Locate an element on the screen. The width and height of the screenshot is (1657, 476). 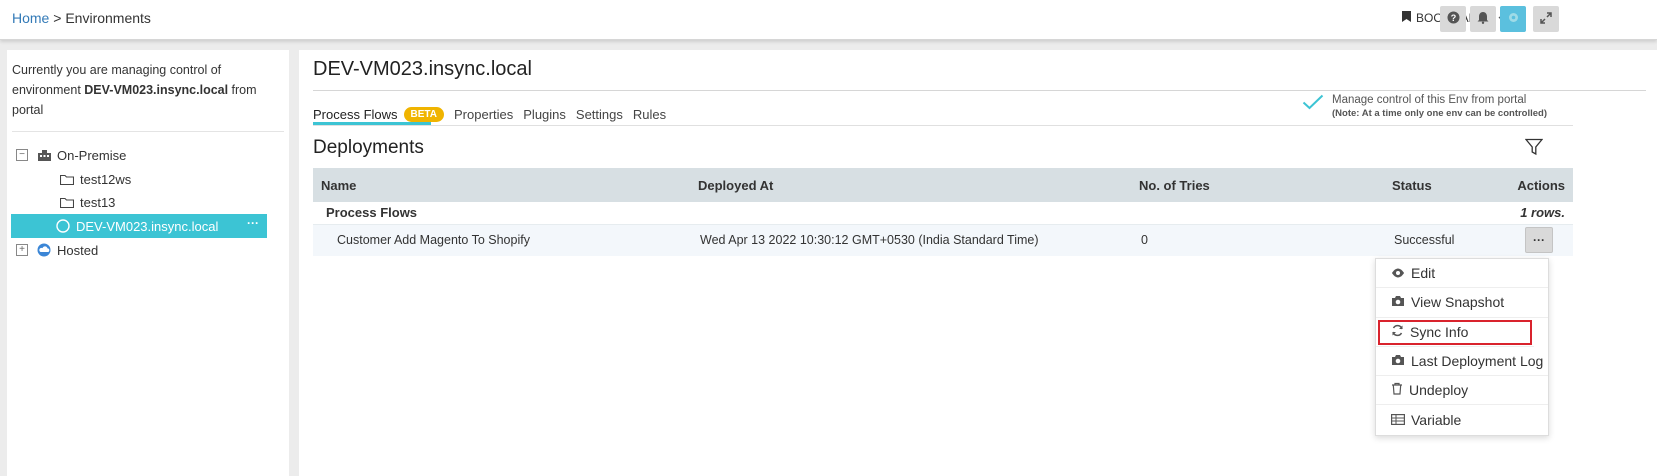
help-button: ? is located at coordinates (1453, 19).